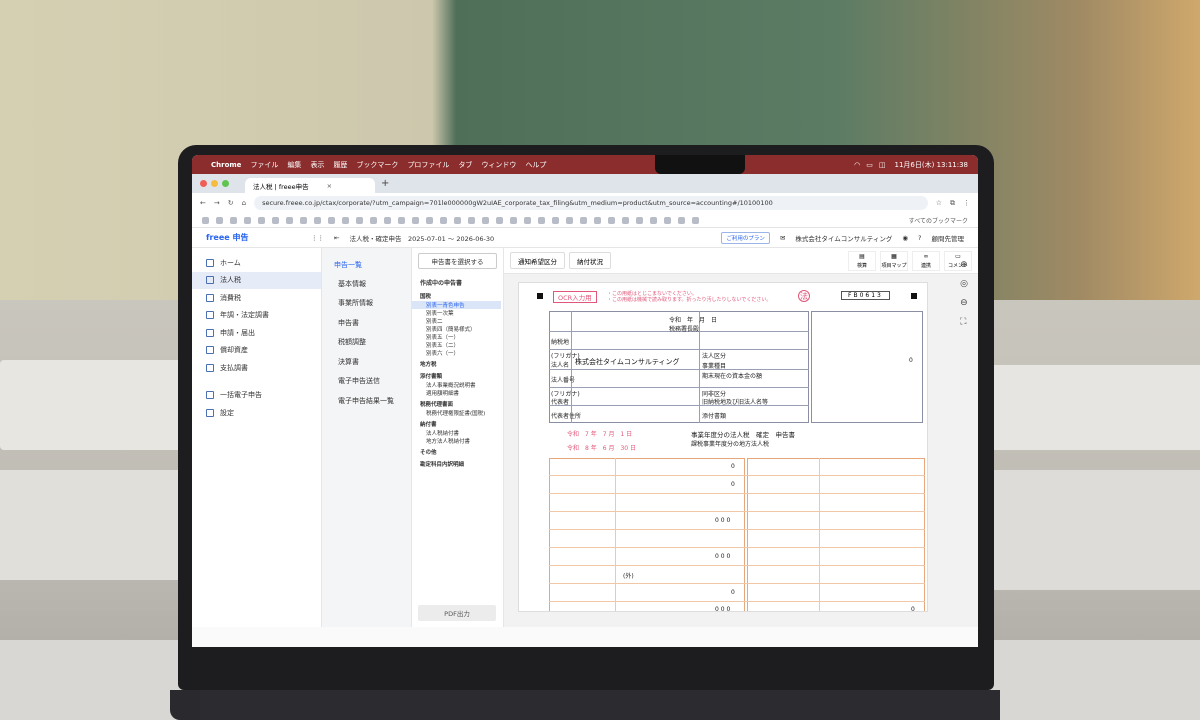 The width and height of the screenshot is (1200, 720). Describe the element at coordinates (256, 298) in the screenshot. I see `nav-item-consumption-tax: 消費税` at that location.